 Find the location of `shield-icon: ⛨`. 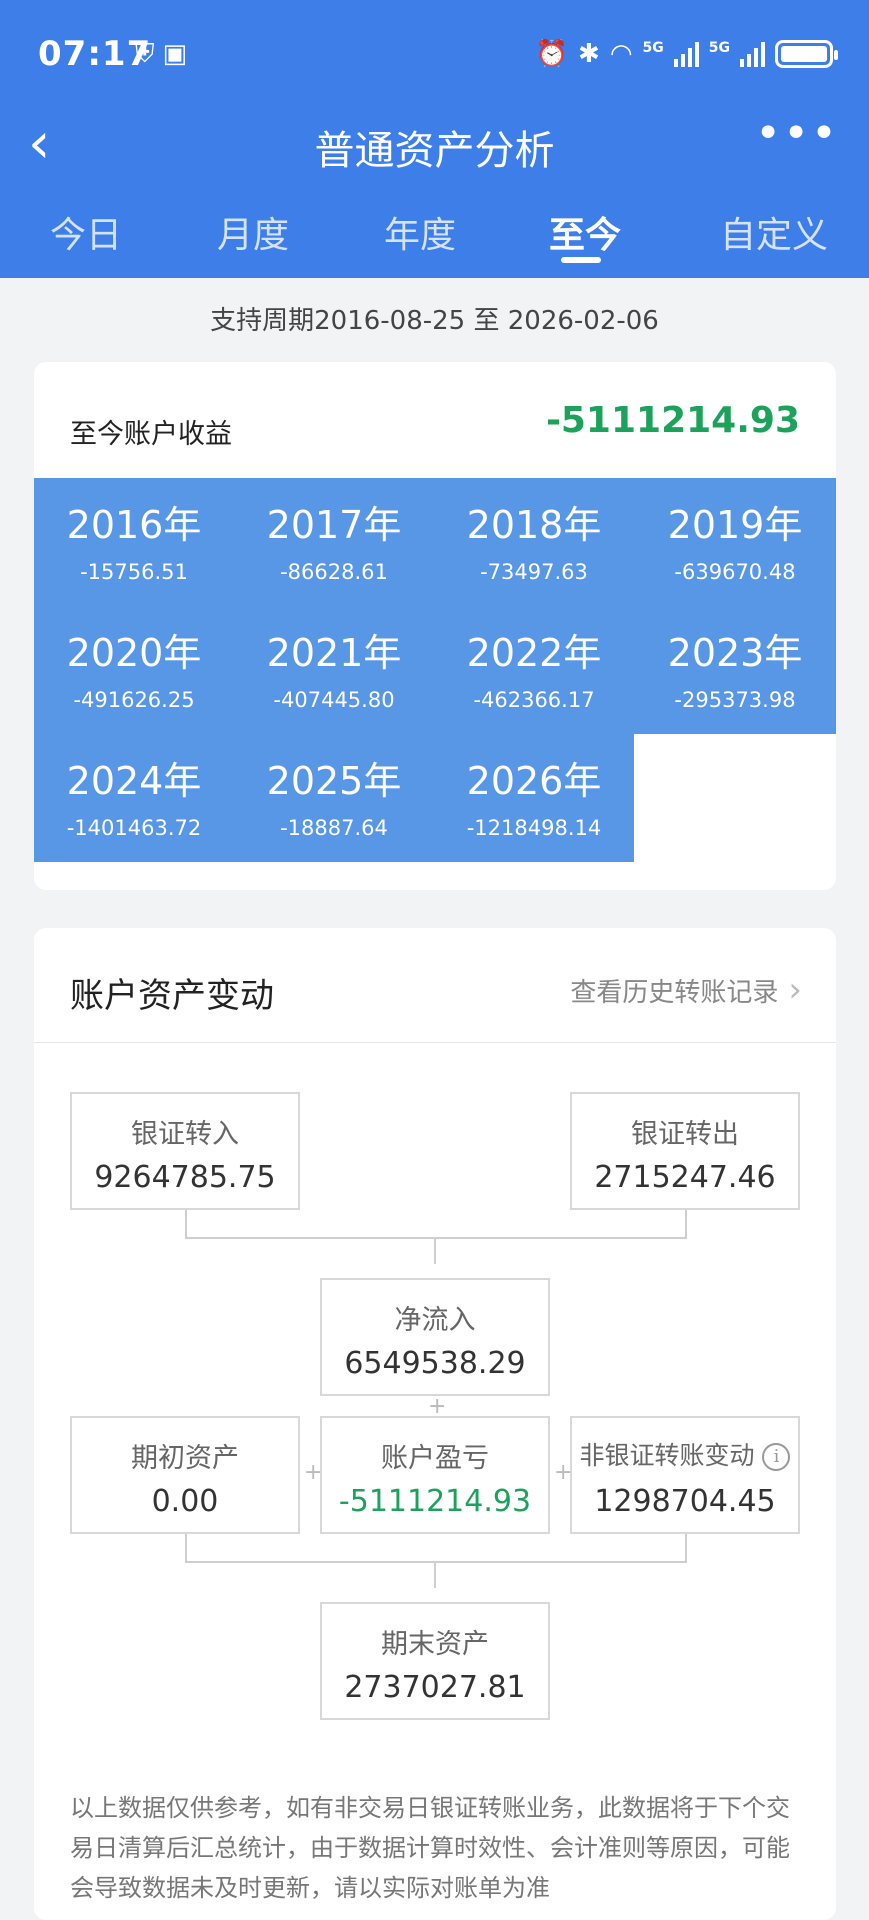

shield-icon: ⛨ is located at coordinates (145, 54).